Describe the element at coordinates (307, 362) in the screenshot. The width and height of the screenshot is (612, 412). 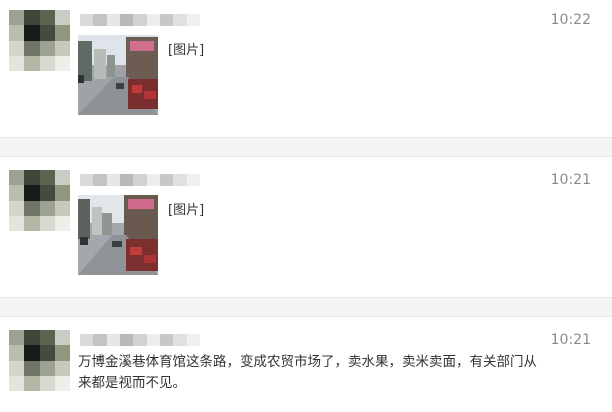
I see `post-text-line: 万博金溪巷体育馆这条路，变成农贸市场了，卖水果，卖米卖面，有关部门从` at that location.